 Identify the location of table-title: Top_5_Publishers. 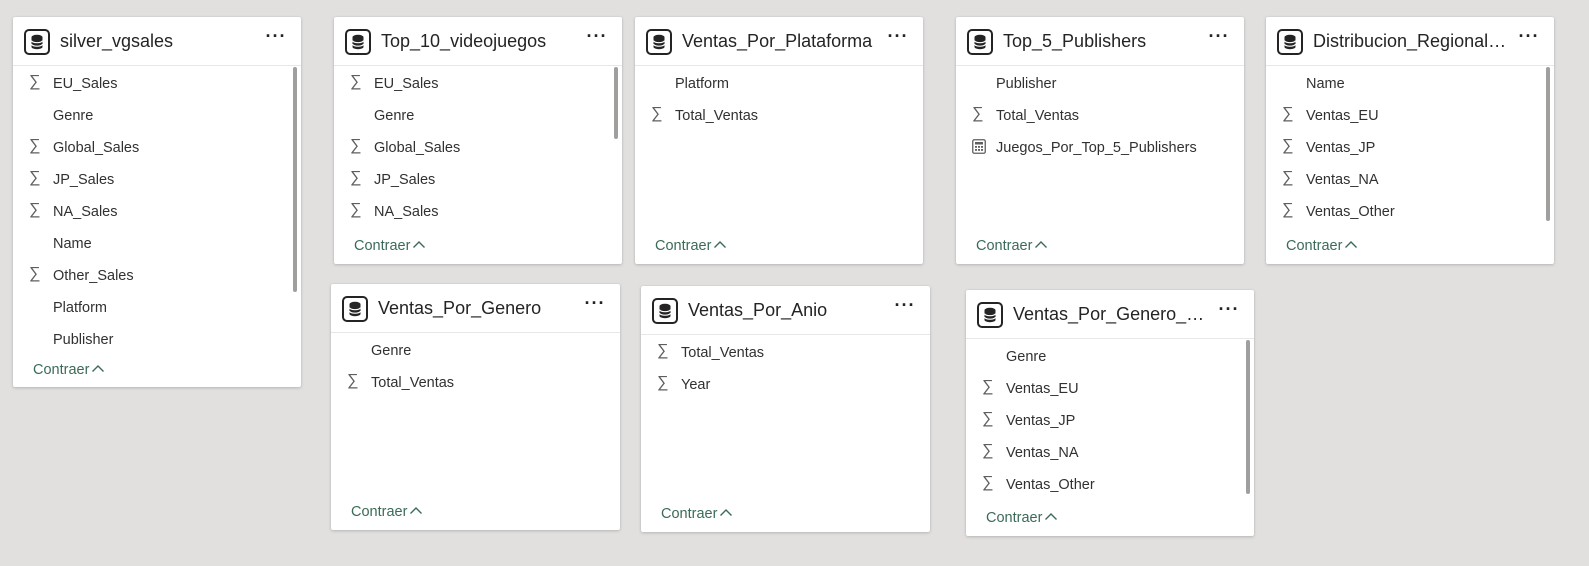
(1075, 41).